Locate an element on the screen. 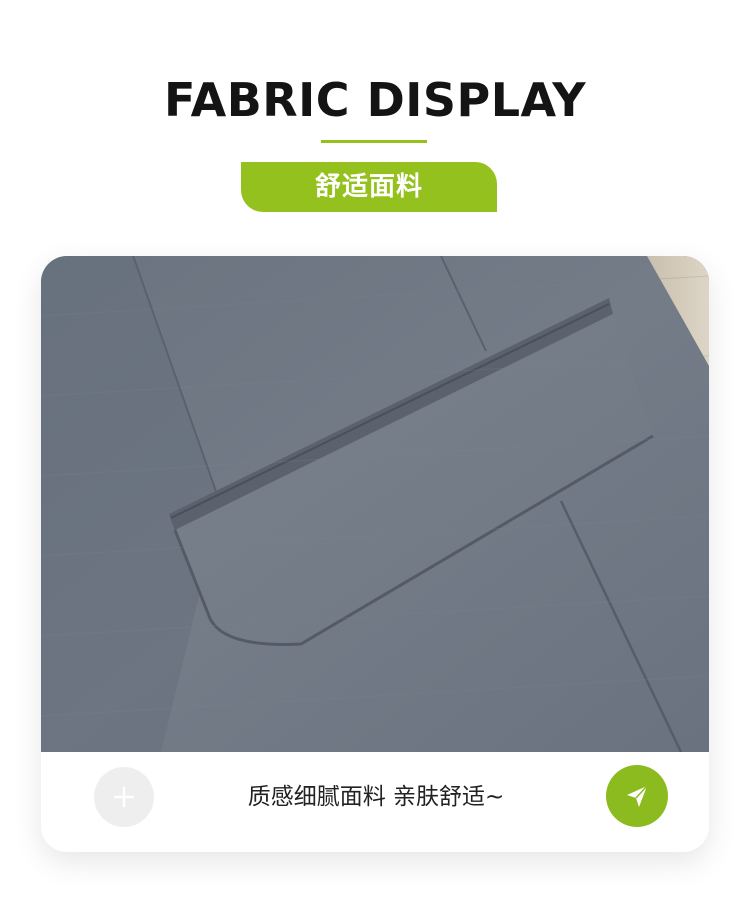 This screenshot has height=921, width=750. add-button is located at coordinates (124, 797).